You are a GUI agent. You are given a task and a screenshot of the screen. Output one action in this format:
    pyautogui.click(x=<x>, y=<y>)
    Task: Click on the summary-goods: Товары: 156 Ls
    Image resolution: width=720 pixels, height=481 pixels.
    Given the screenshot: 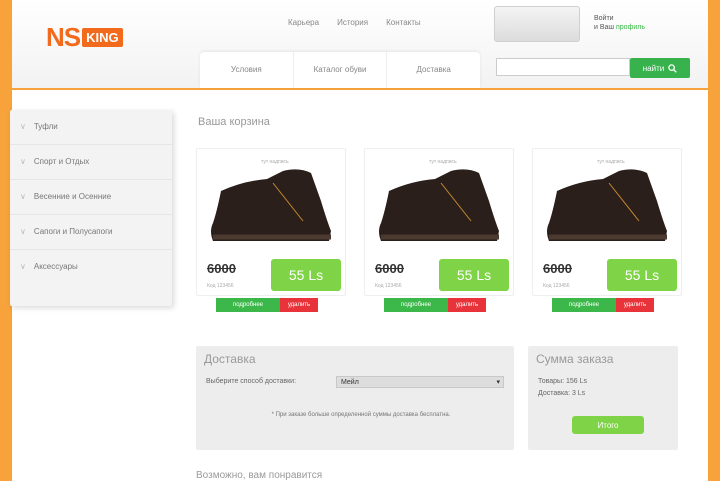 What is the action you would take?
    pyautogui.click(x=562, y=381)
    